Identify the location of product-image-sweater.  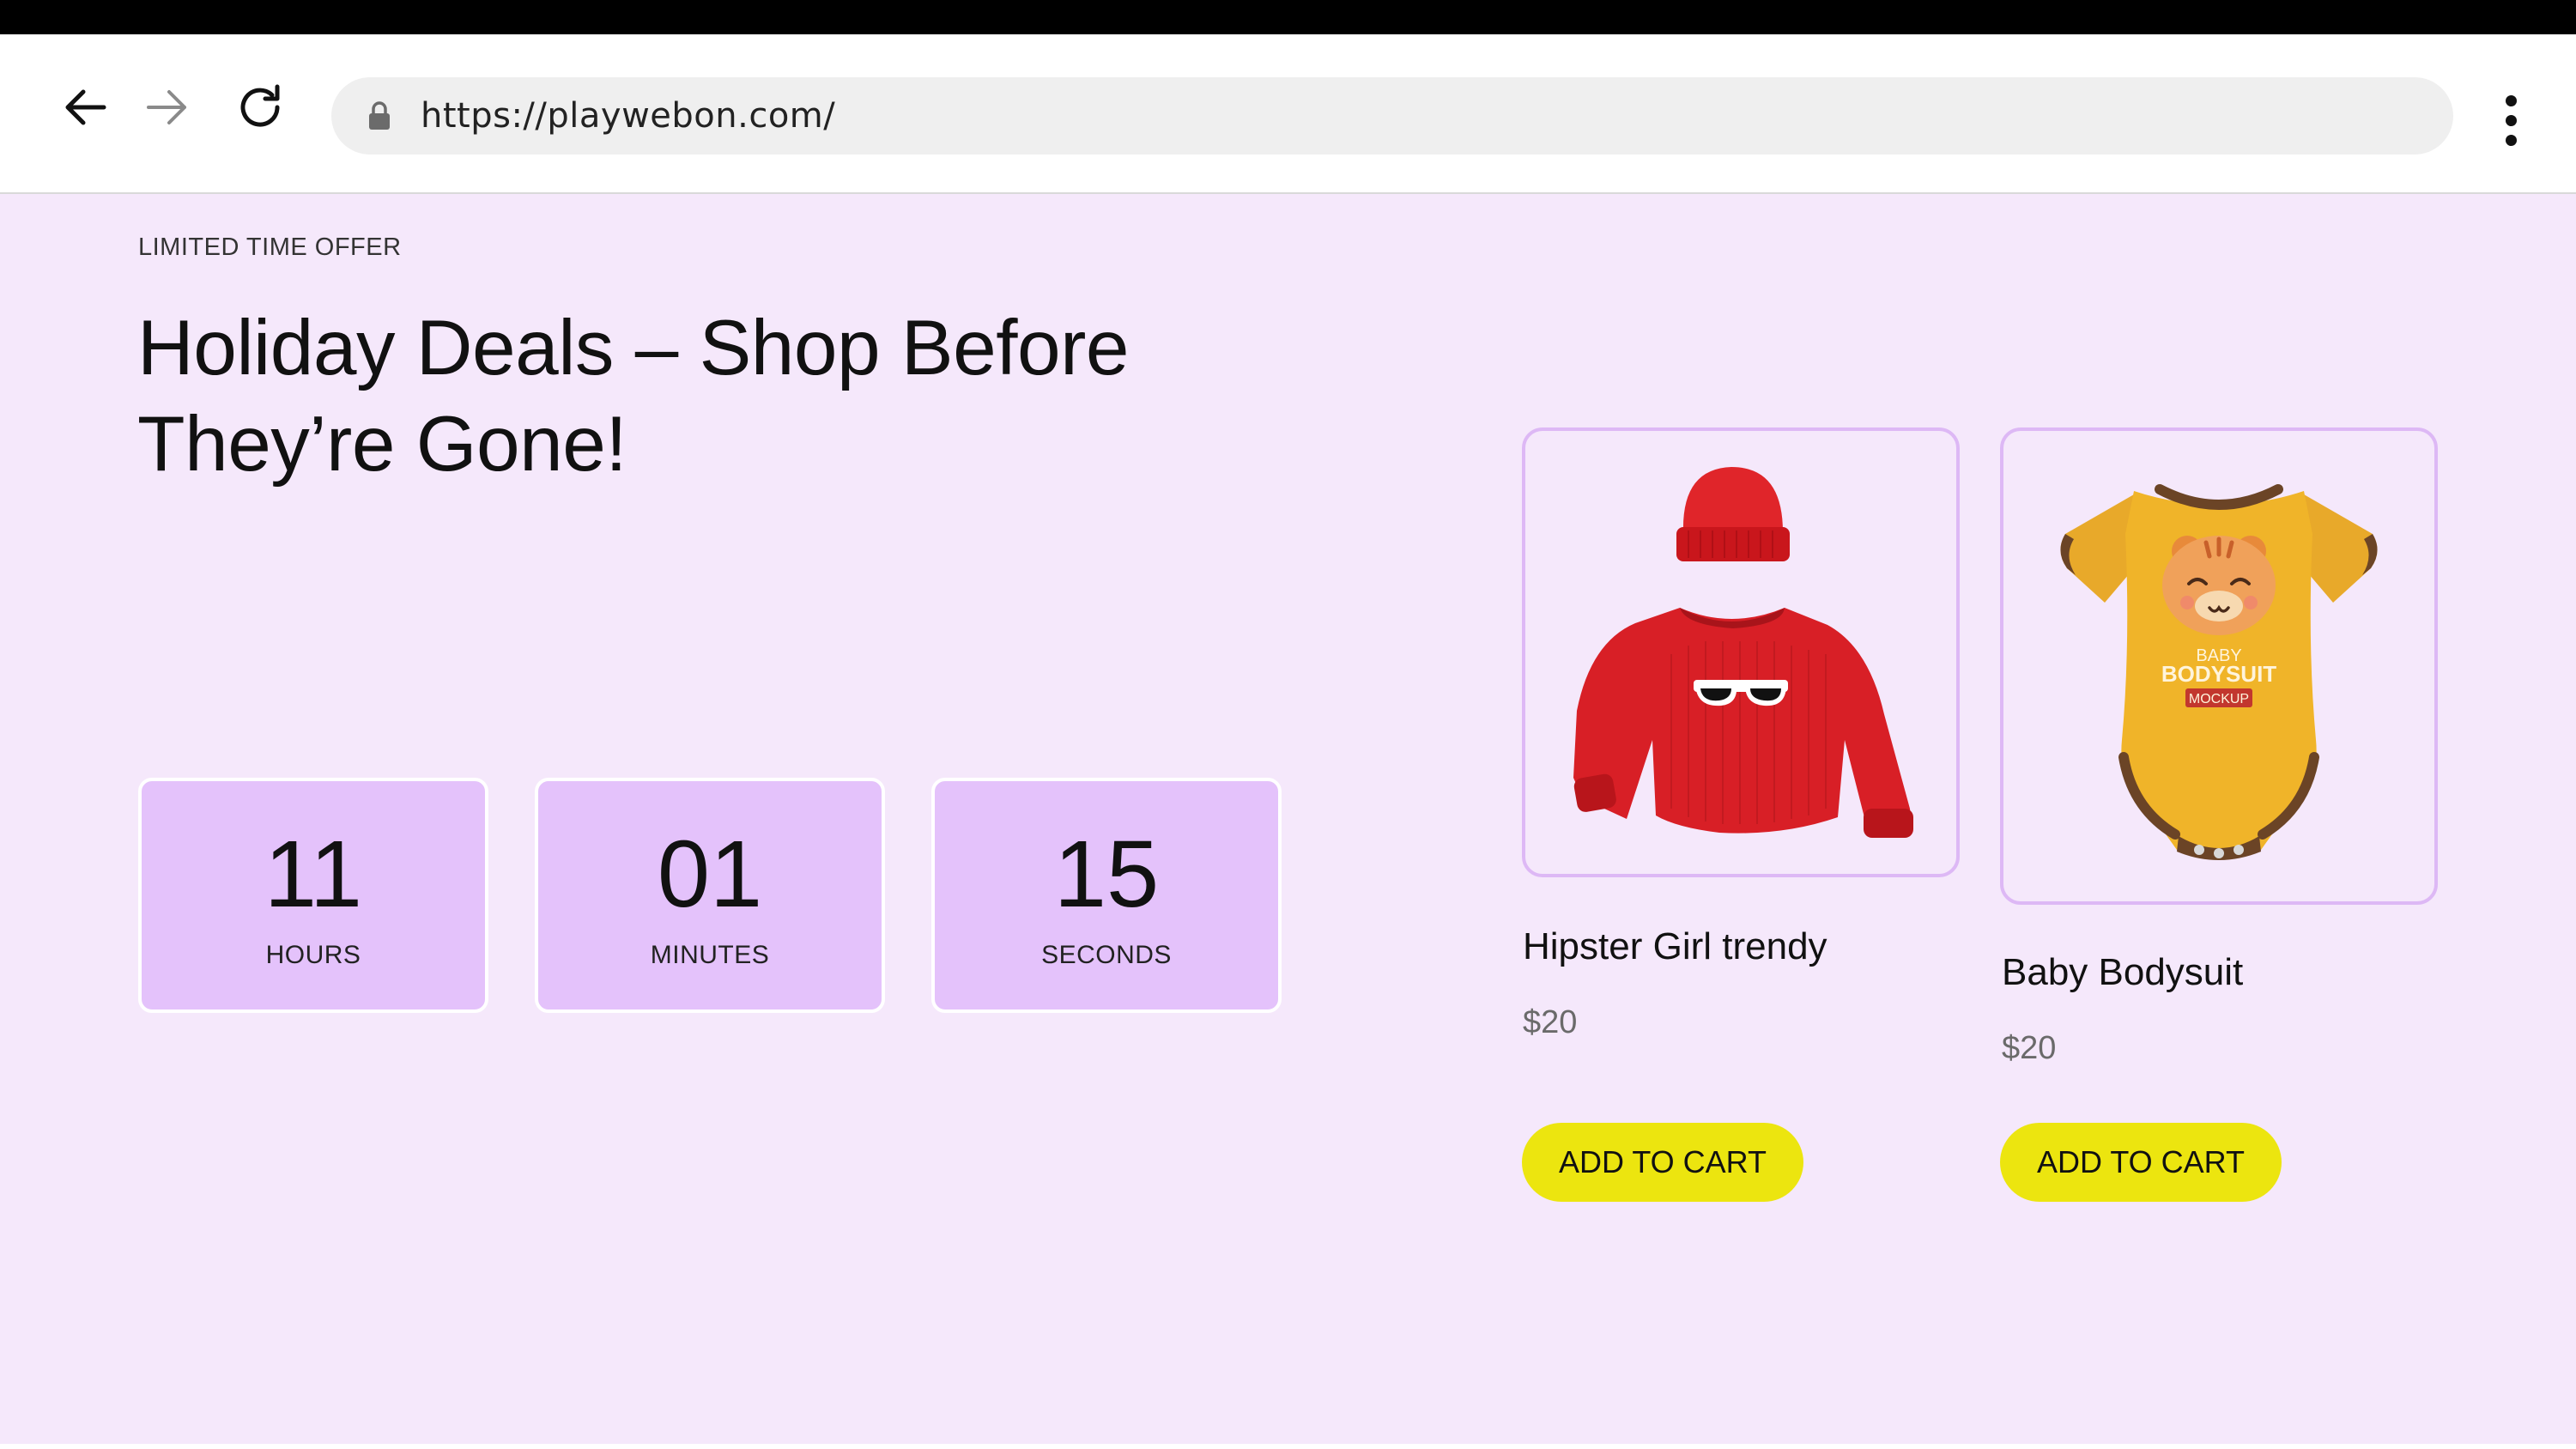
(1741, 652).